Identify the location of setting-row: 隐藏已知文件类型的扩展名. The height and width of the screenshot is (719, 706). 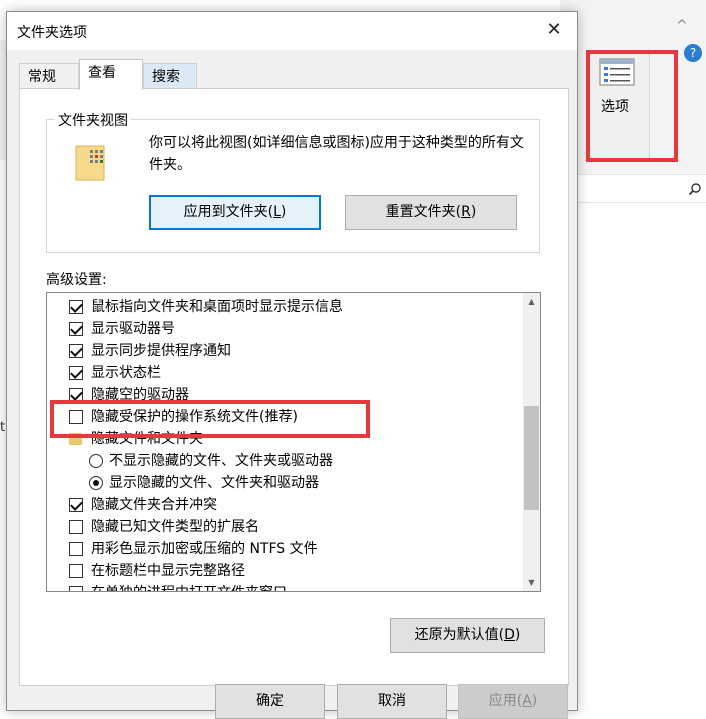
(282, 527).